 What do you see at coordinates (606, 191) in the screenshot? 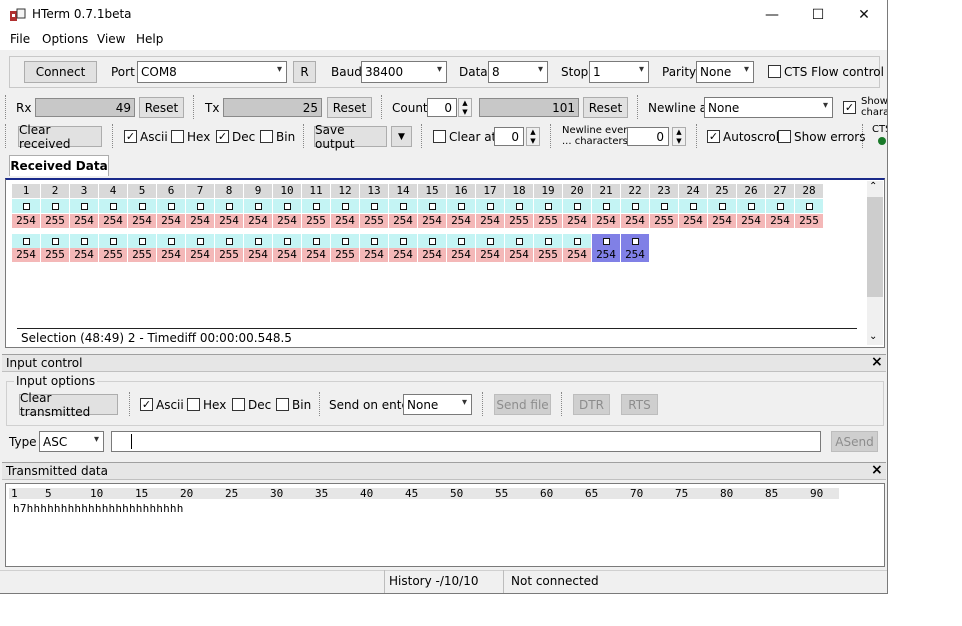
I see `byte-index-cell: 21` at bounding box center [606, 191].